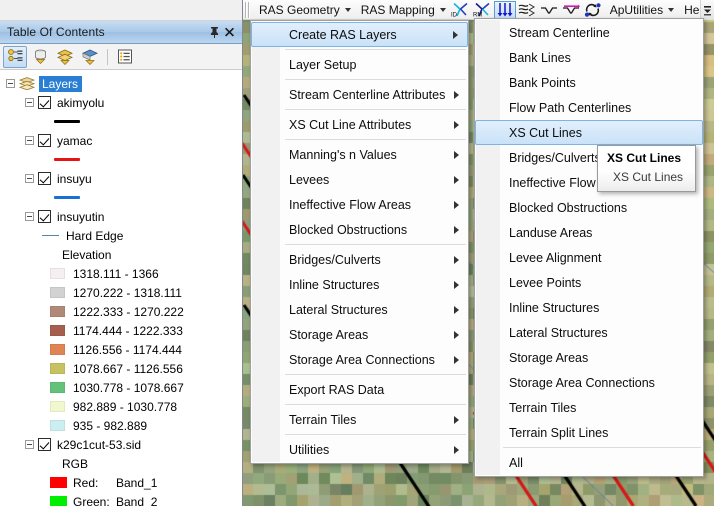 The image size is (714, 506). What do you see at coordinates (125, 57) in the screenshot?
I see `options-icon` at bounding box center [125, 57].